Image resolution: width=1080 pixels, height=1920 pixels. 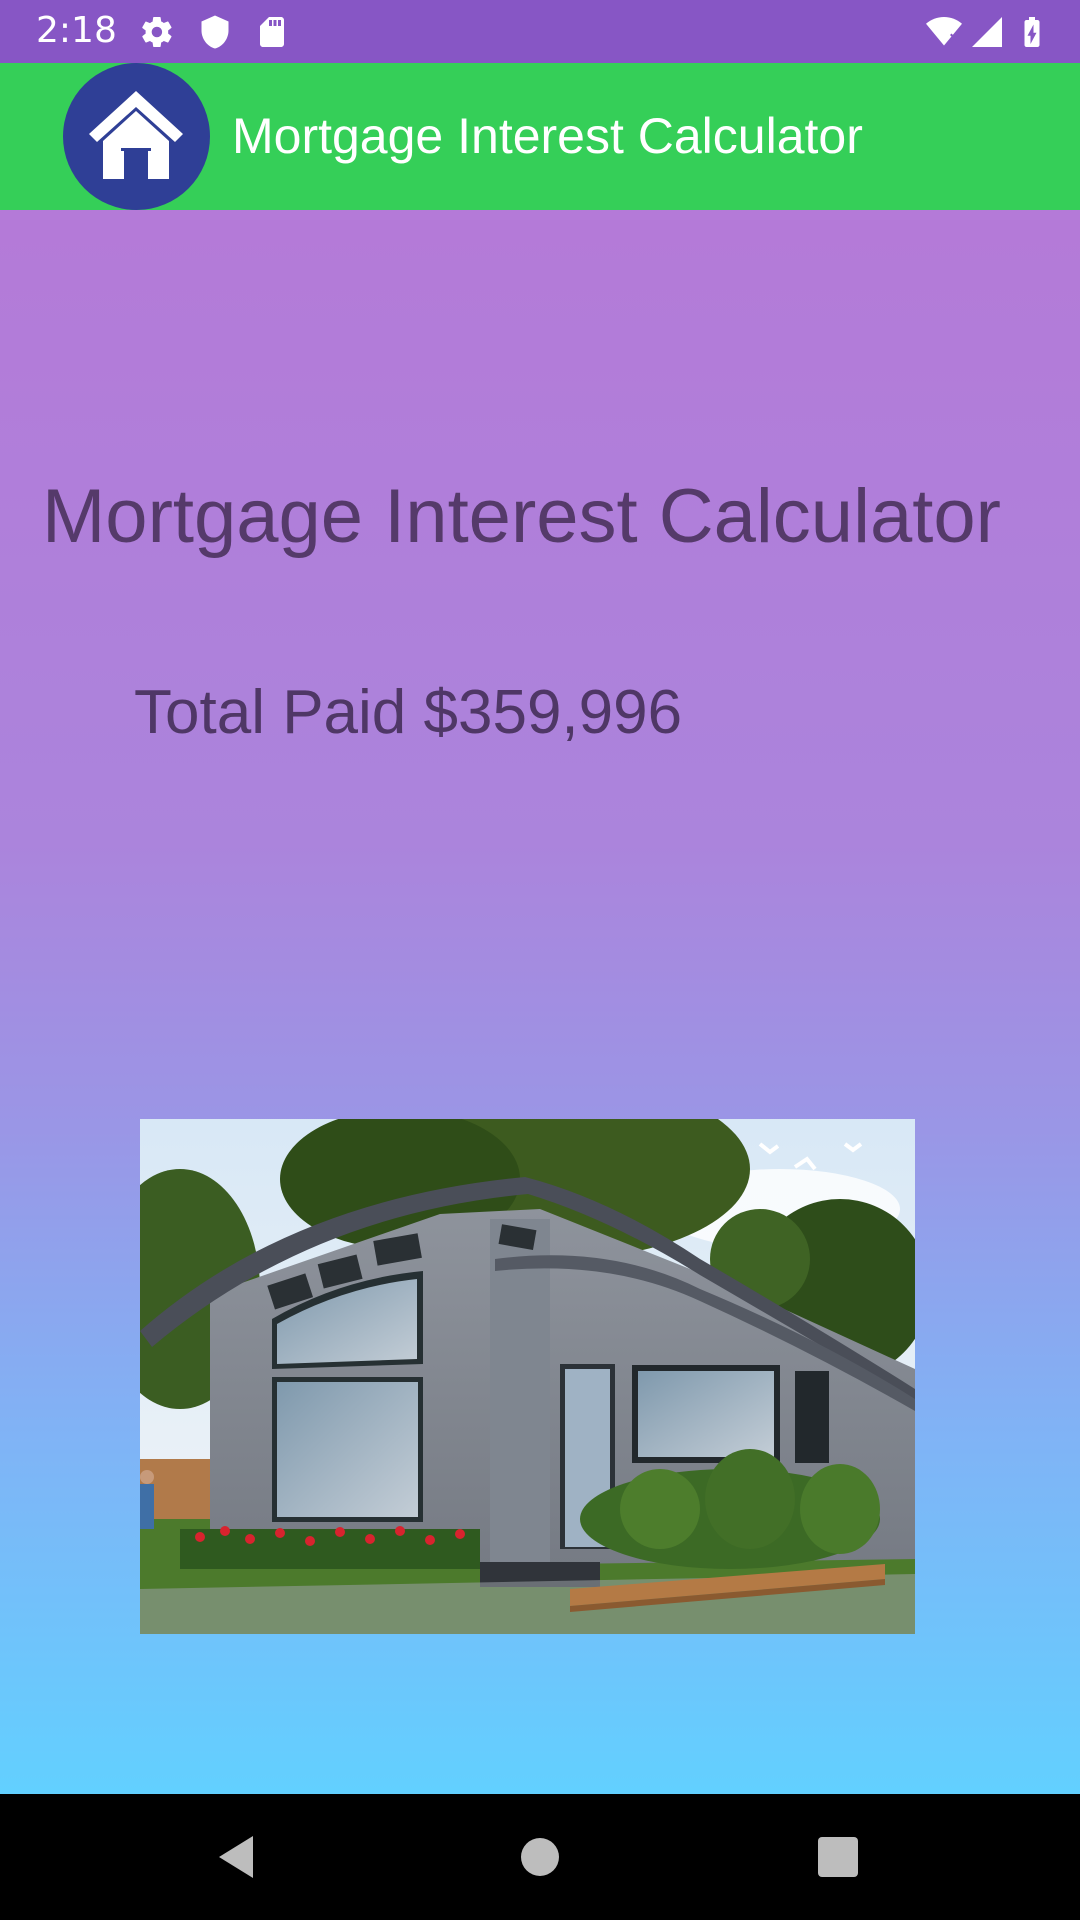 I want to click on home-circle-icon, so click(x=540, y=1857).